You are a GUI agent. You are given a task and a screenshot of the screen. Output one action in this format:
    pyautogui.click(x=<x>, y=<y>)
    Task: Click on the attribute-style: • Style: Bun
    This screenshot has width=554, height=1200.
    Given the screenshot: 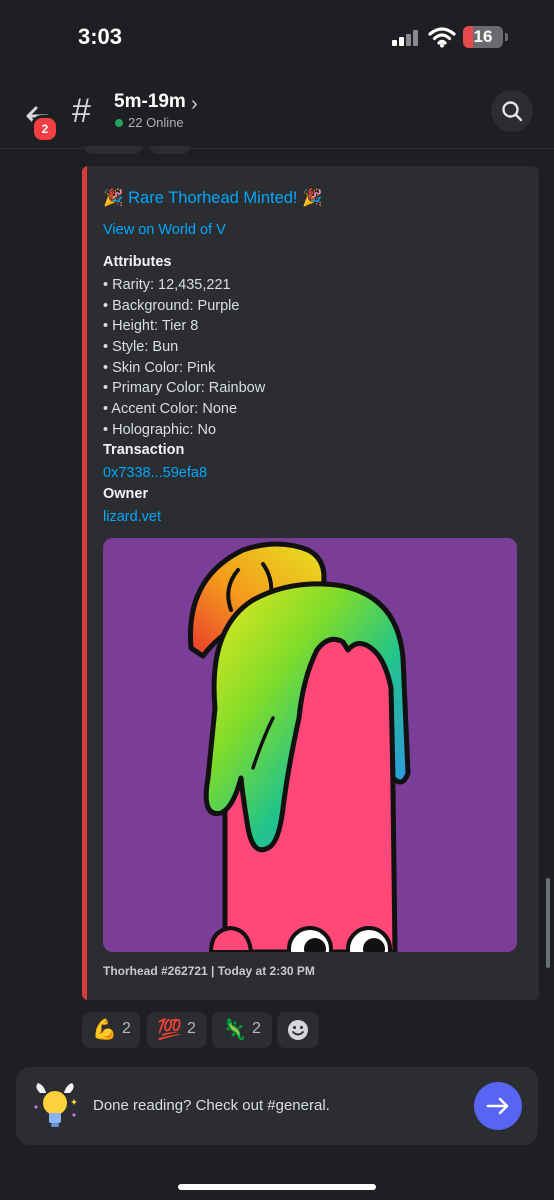 What is the action you would take?
    pyautogui.click(x=141, y=347)
    